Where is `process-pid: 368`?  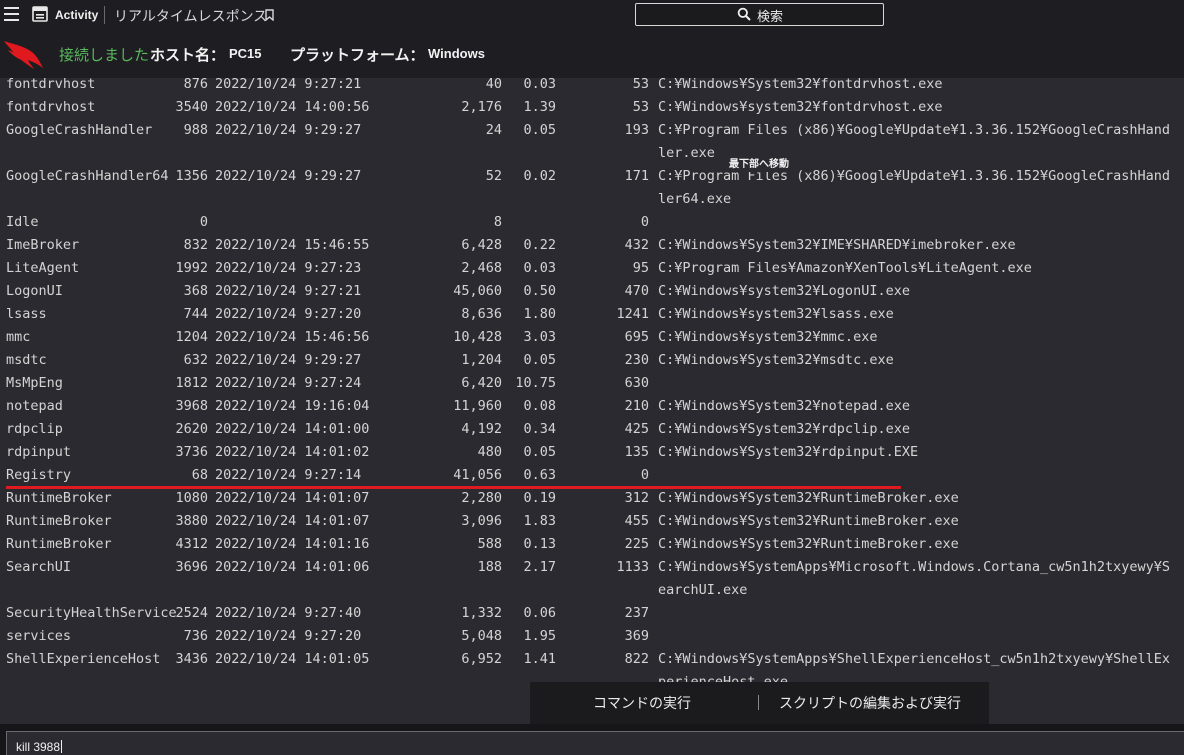
process-pid: 368 is located at coordinates (195, 291).